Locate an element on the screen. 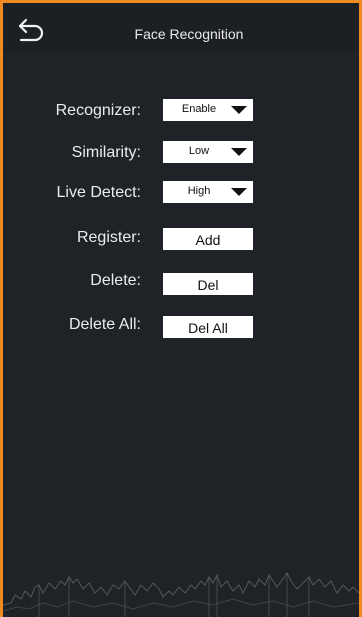 Image resolution: width=362 pixels, height=617 pixels. del-all-button-label: Del All is located at coordinates (208, 328).